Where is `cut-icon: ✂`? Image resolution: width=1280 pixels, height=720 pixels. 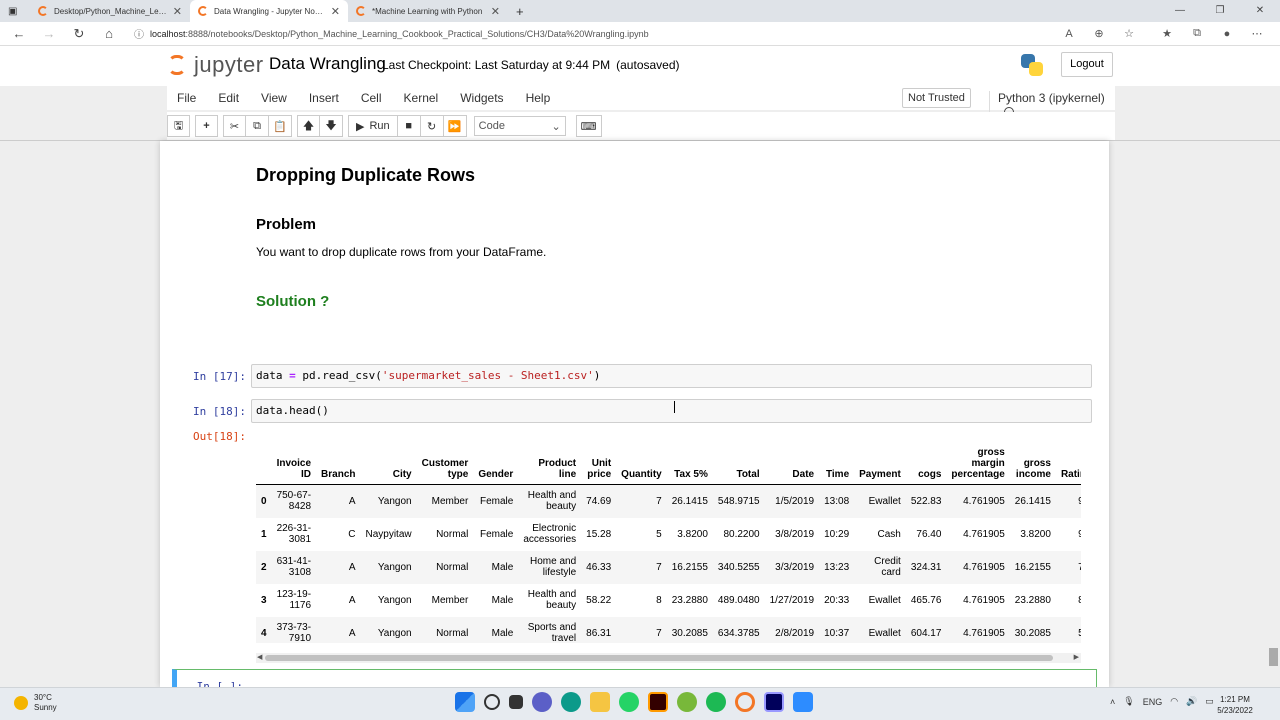 cut-icon: ✂ is located at coordinates (234, 126).